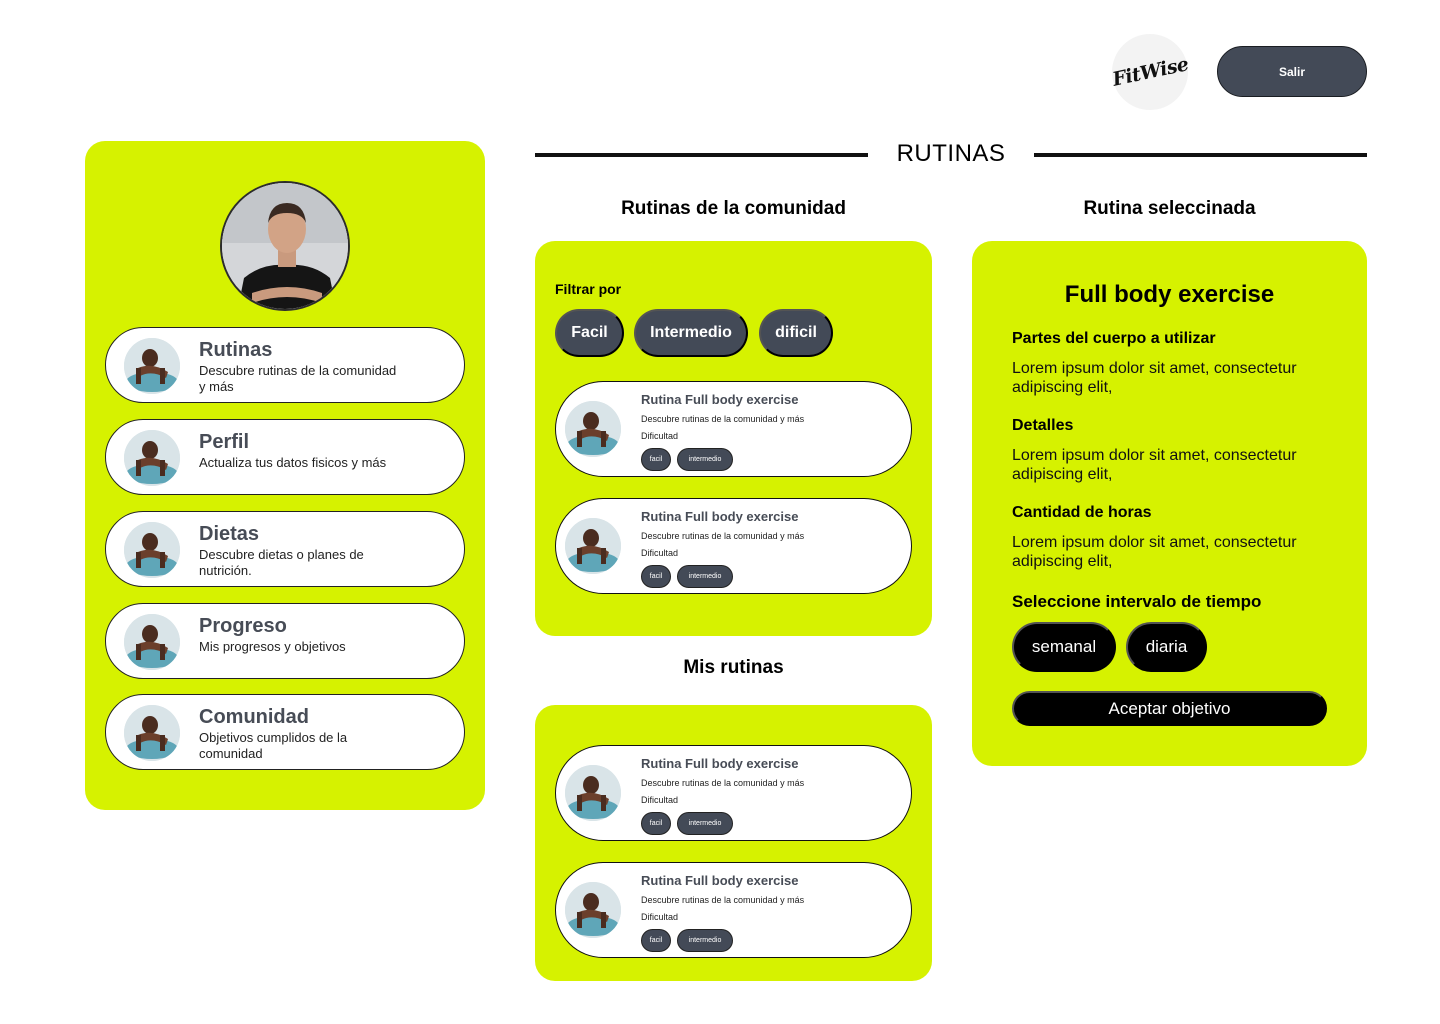  Describe the element at coordinates (1064, 647) in the screenshot. I see `interval-semanal-button: semanal` at that location.